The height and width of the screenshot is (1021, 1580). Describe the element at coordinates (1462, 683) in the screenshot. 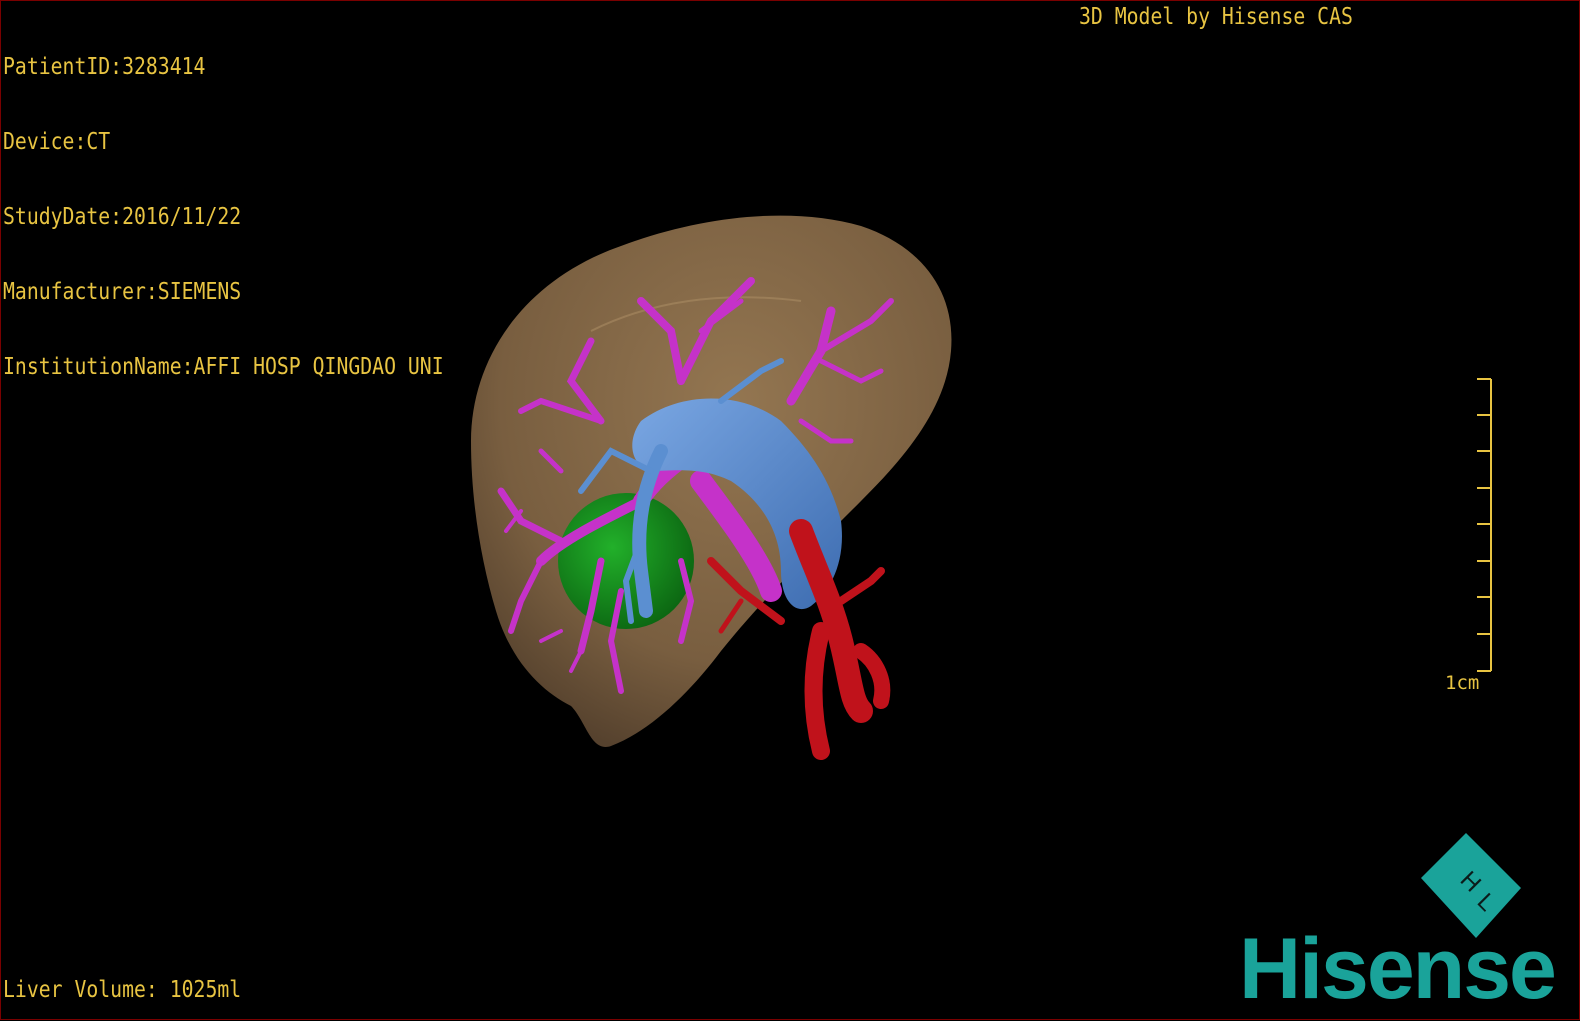

I see `scale-label: 1cm` at that location.